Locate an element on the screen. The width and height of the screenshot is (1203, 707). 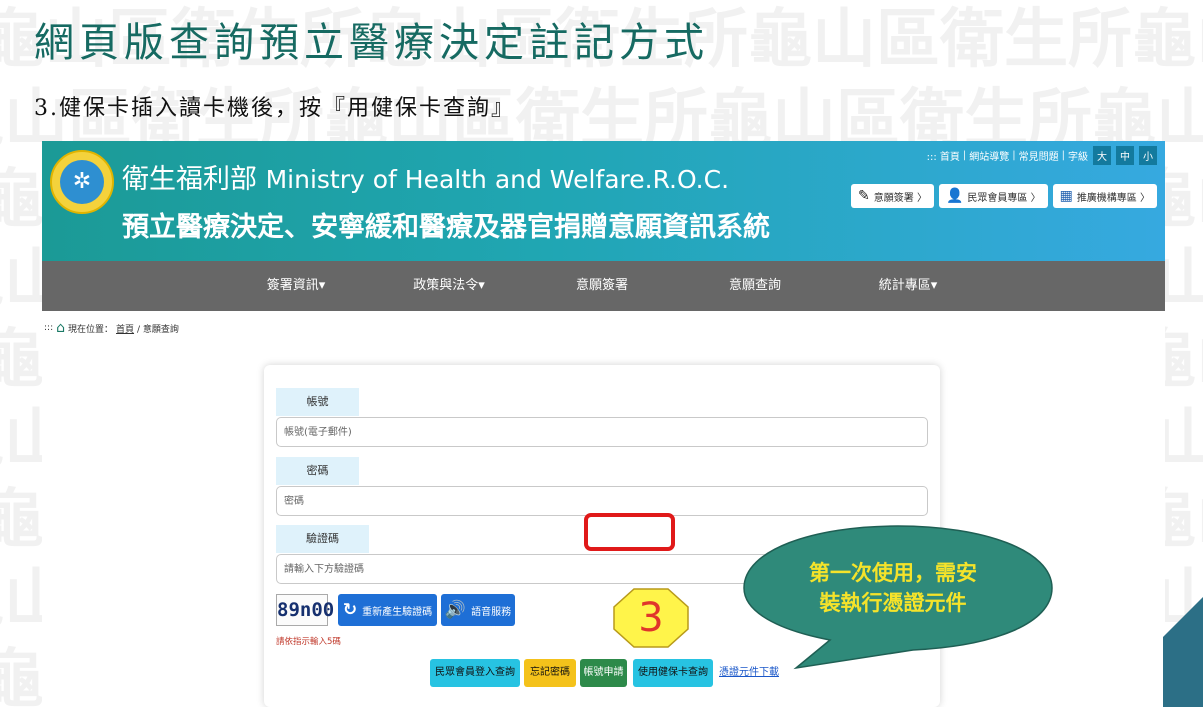
nav-sign-info: 簽署資訊▾ is located at coordinates (296, 286).